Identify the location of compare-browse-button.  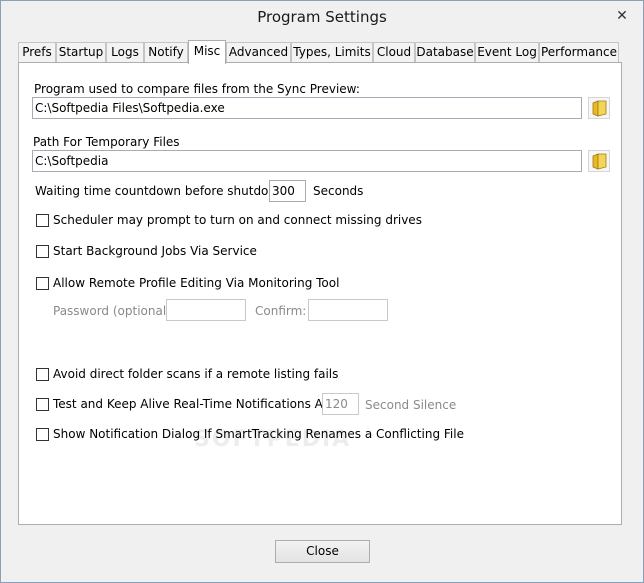
(599, 108).